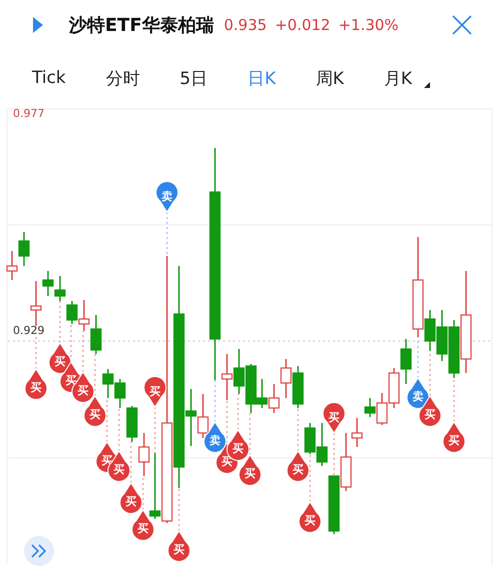  Describe the element at coordinates (49, 78) in the screenshot. I see `period-tab: Tick` at that location.